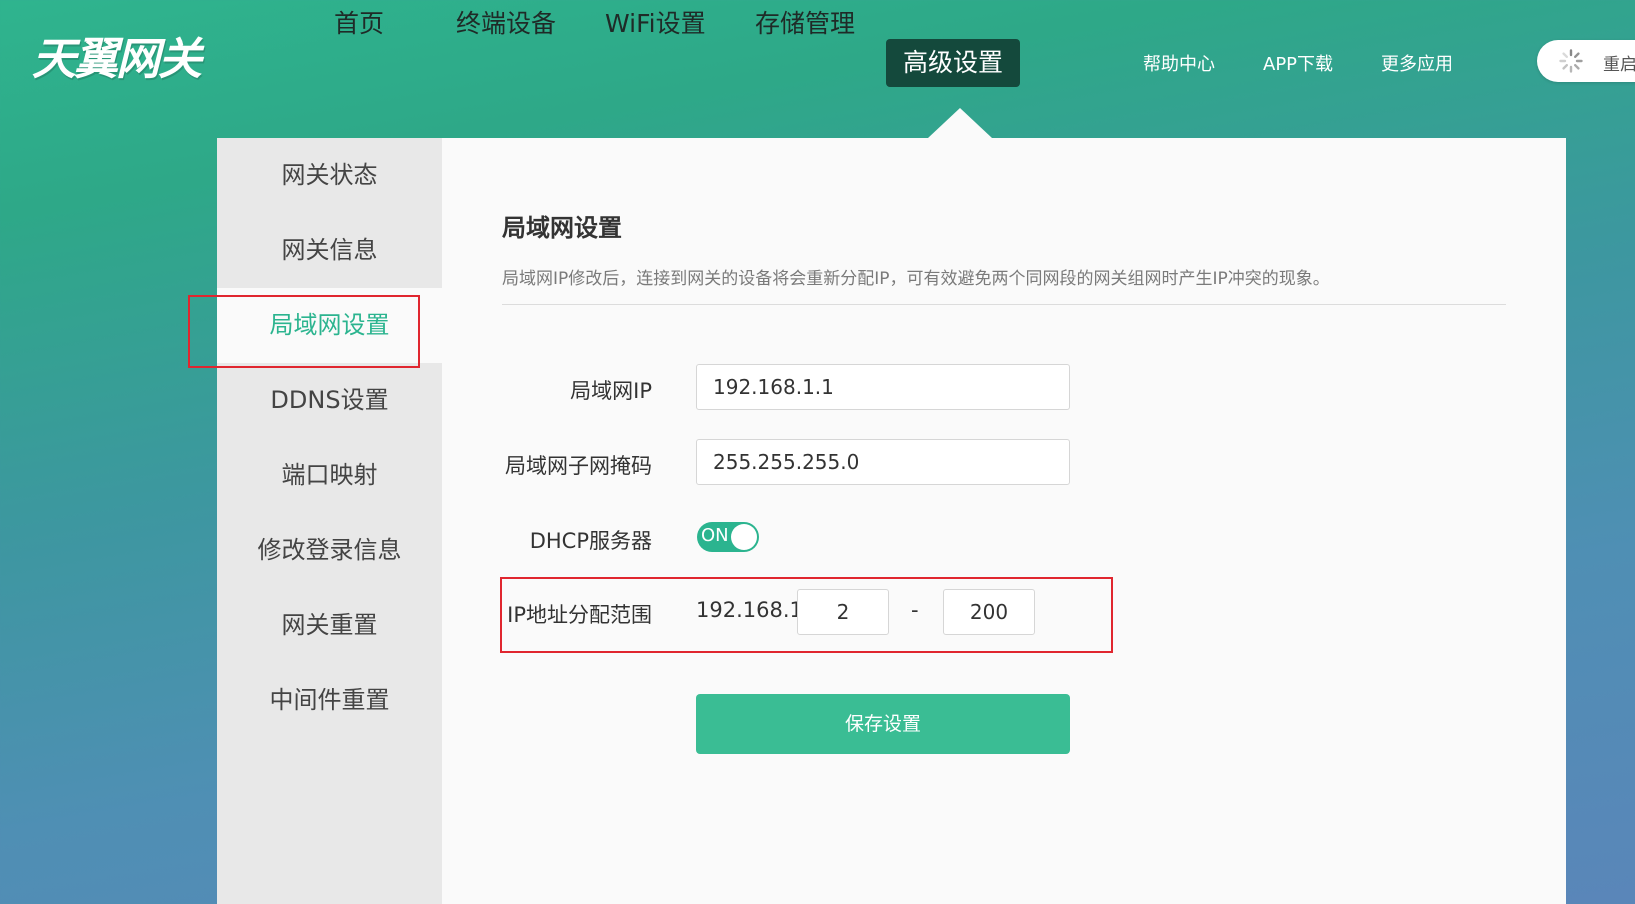  What do you see at coordinates (1586, 61) in the screenshot?
I see `reboot-button: 重启` at bounding box center [1586, 61].